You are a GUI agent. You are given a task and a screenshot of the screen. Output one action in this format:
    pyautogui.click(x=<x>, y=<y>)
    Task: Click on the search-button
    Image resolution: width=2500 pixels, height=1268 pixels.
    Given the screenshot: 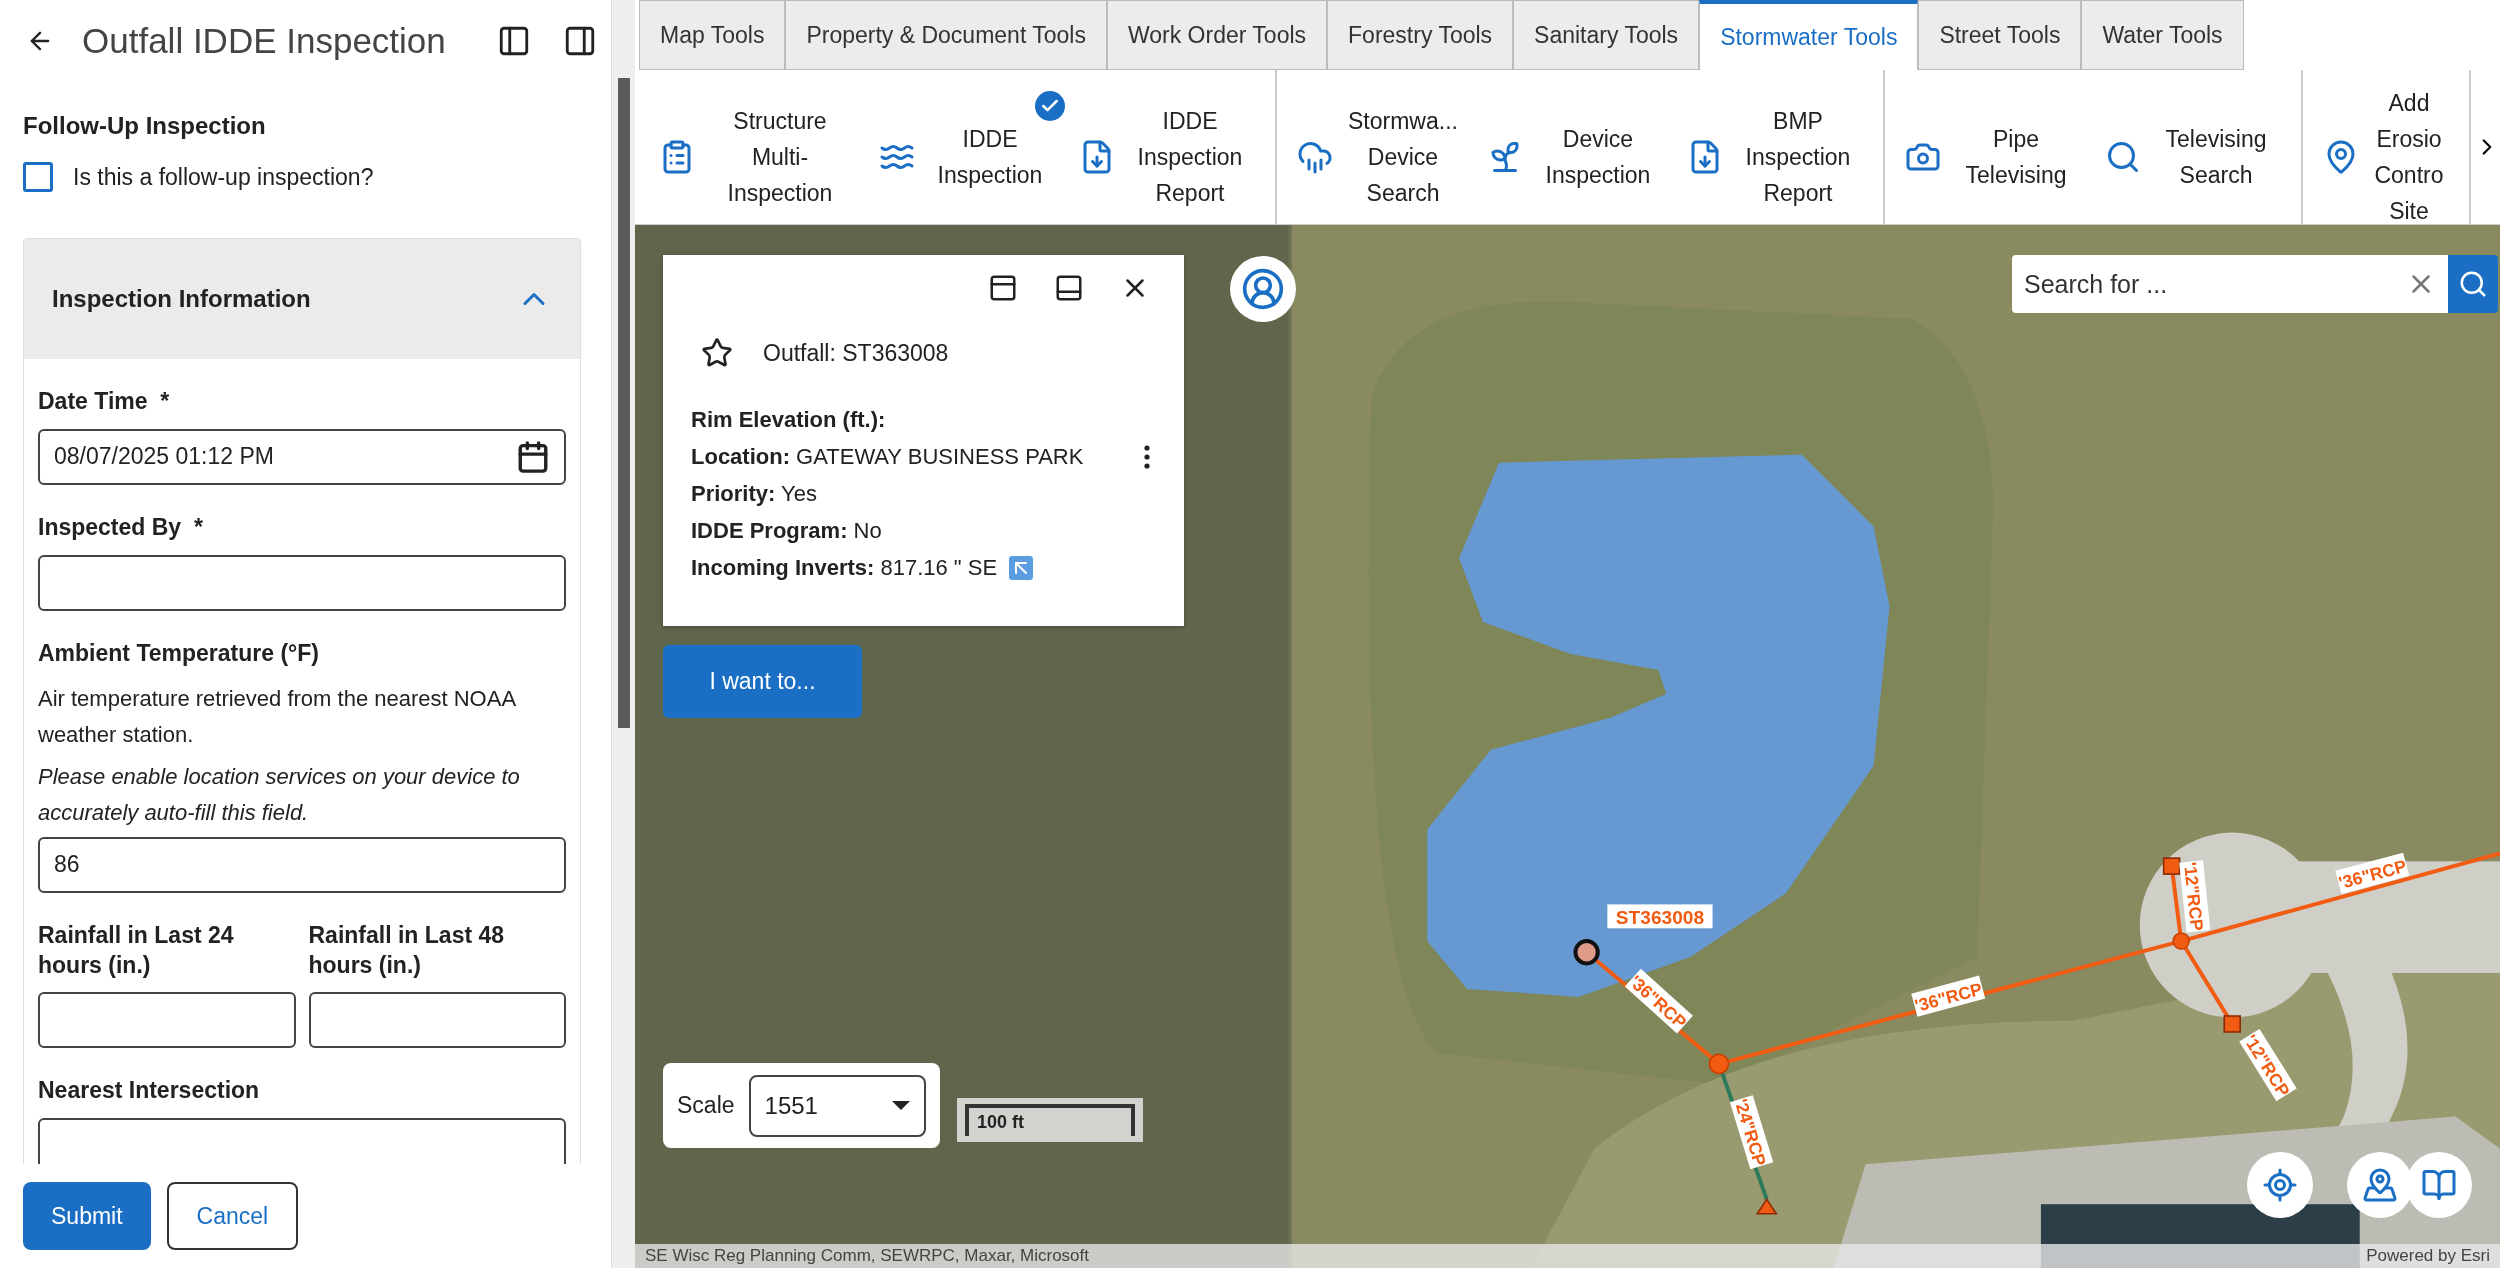 What is the action you would take?
    pyautogui.click(x=2473, y=284)
    